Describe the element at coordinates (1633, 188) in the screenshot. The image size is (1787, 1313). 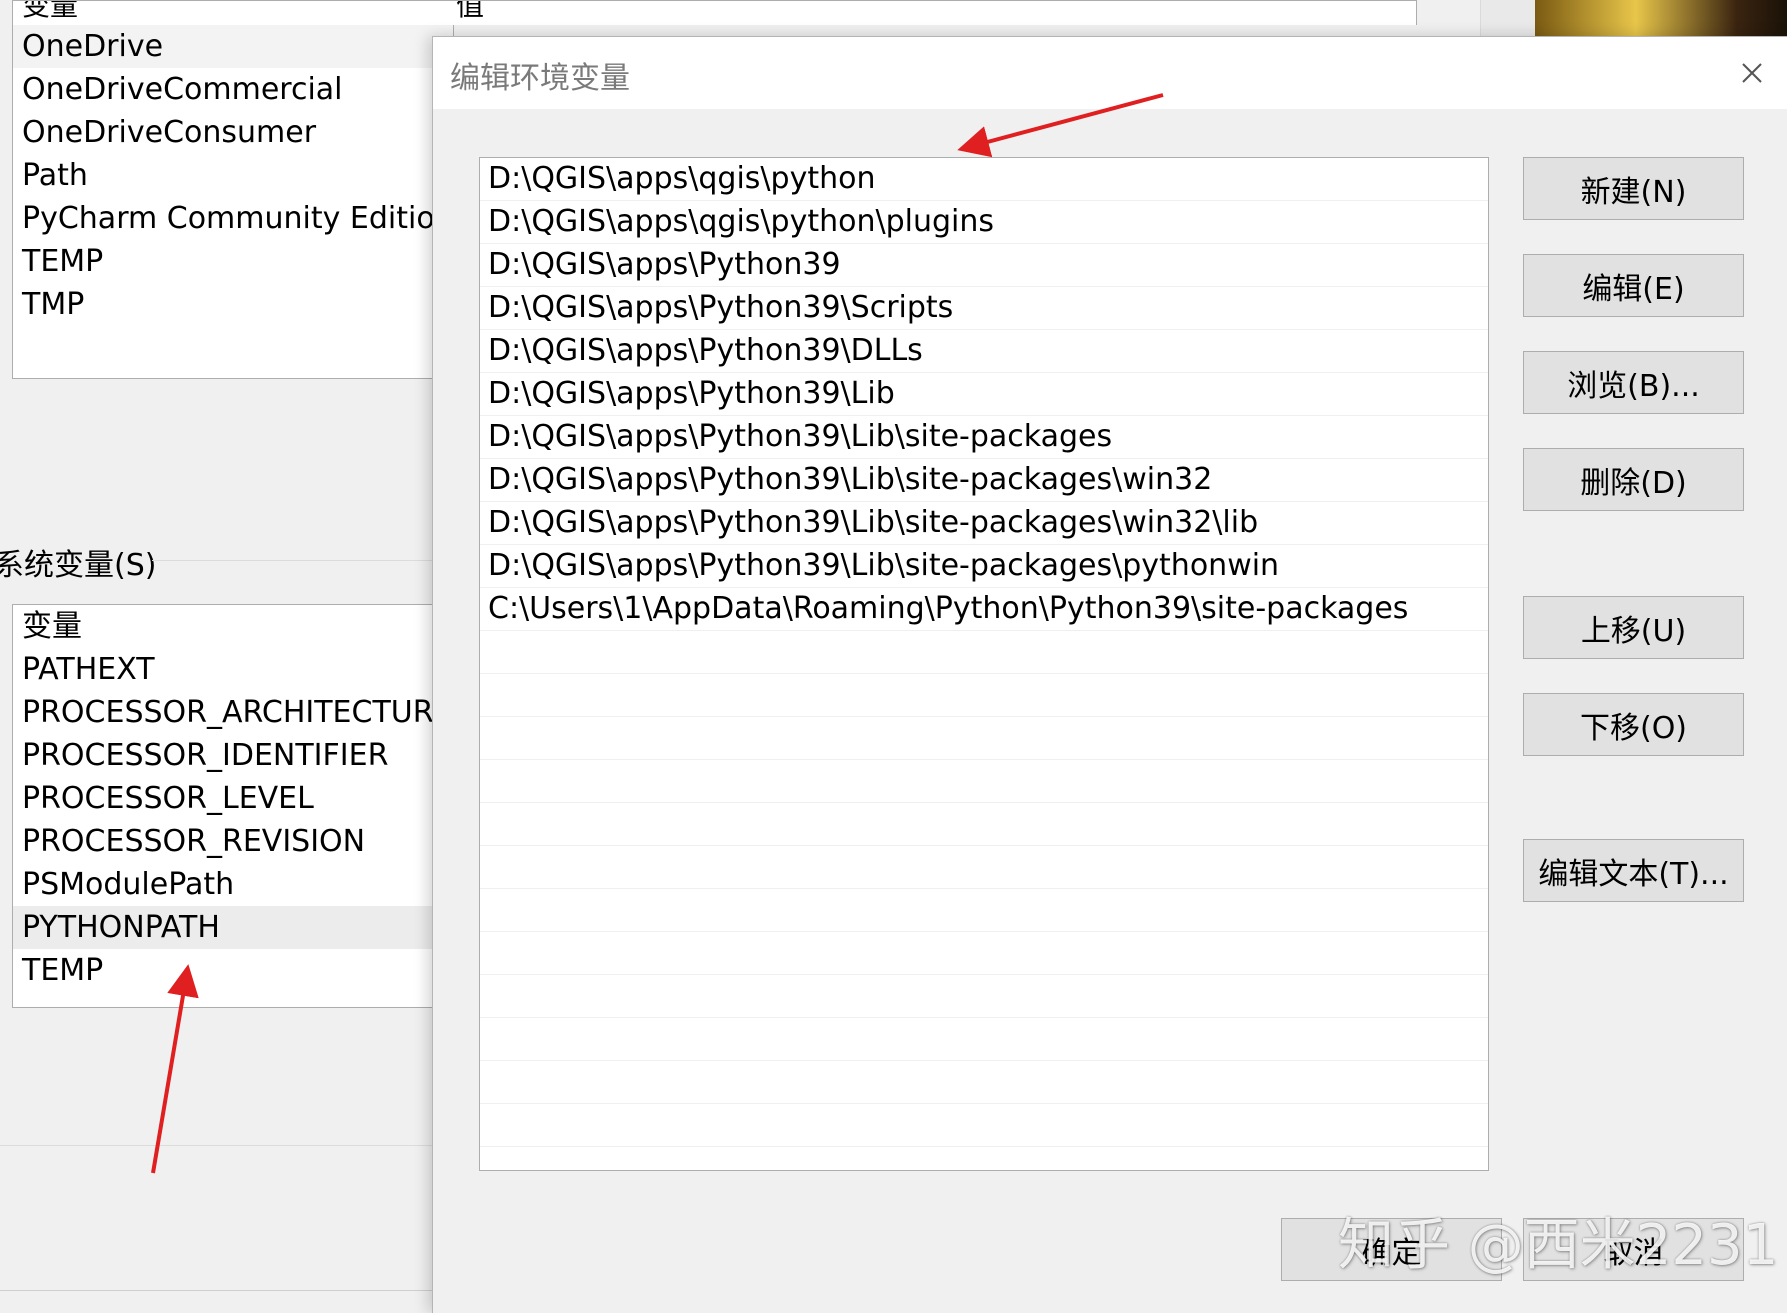
I see `new-button: 新建(N)` at that location.